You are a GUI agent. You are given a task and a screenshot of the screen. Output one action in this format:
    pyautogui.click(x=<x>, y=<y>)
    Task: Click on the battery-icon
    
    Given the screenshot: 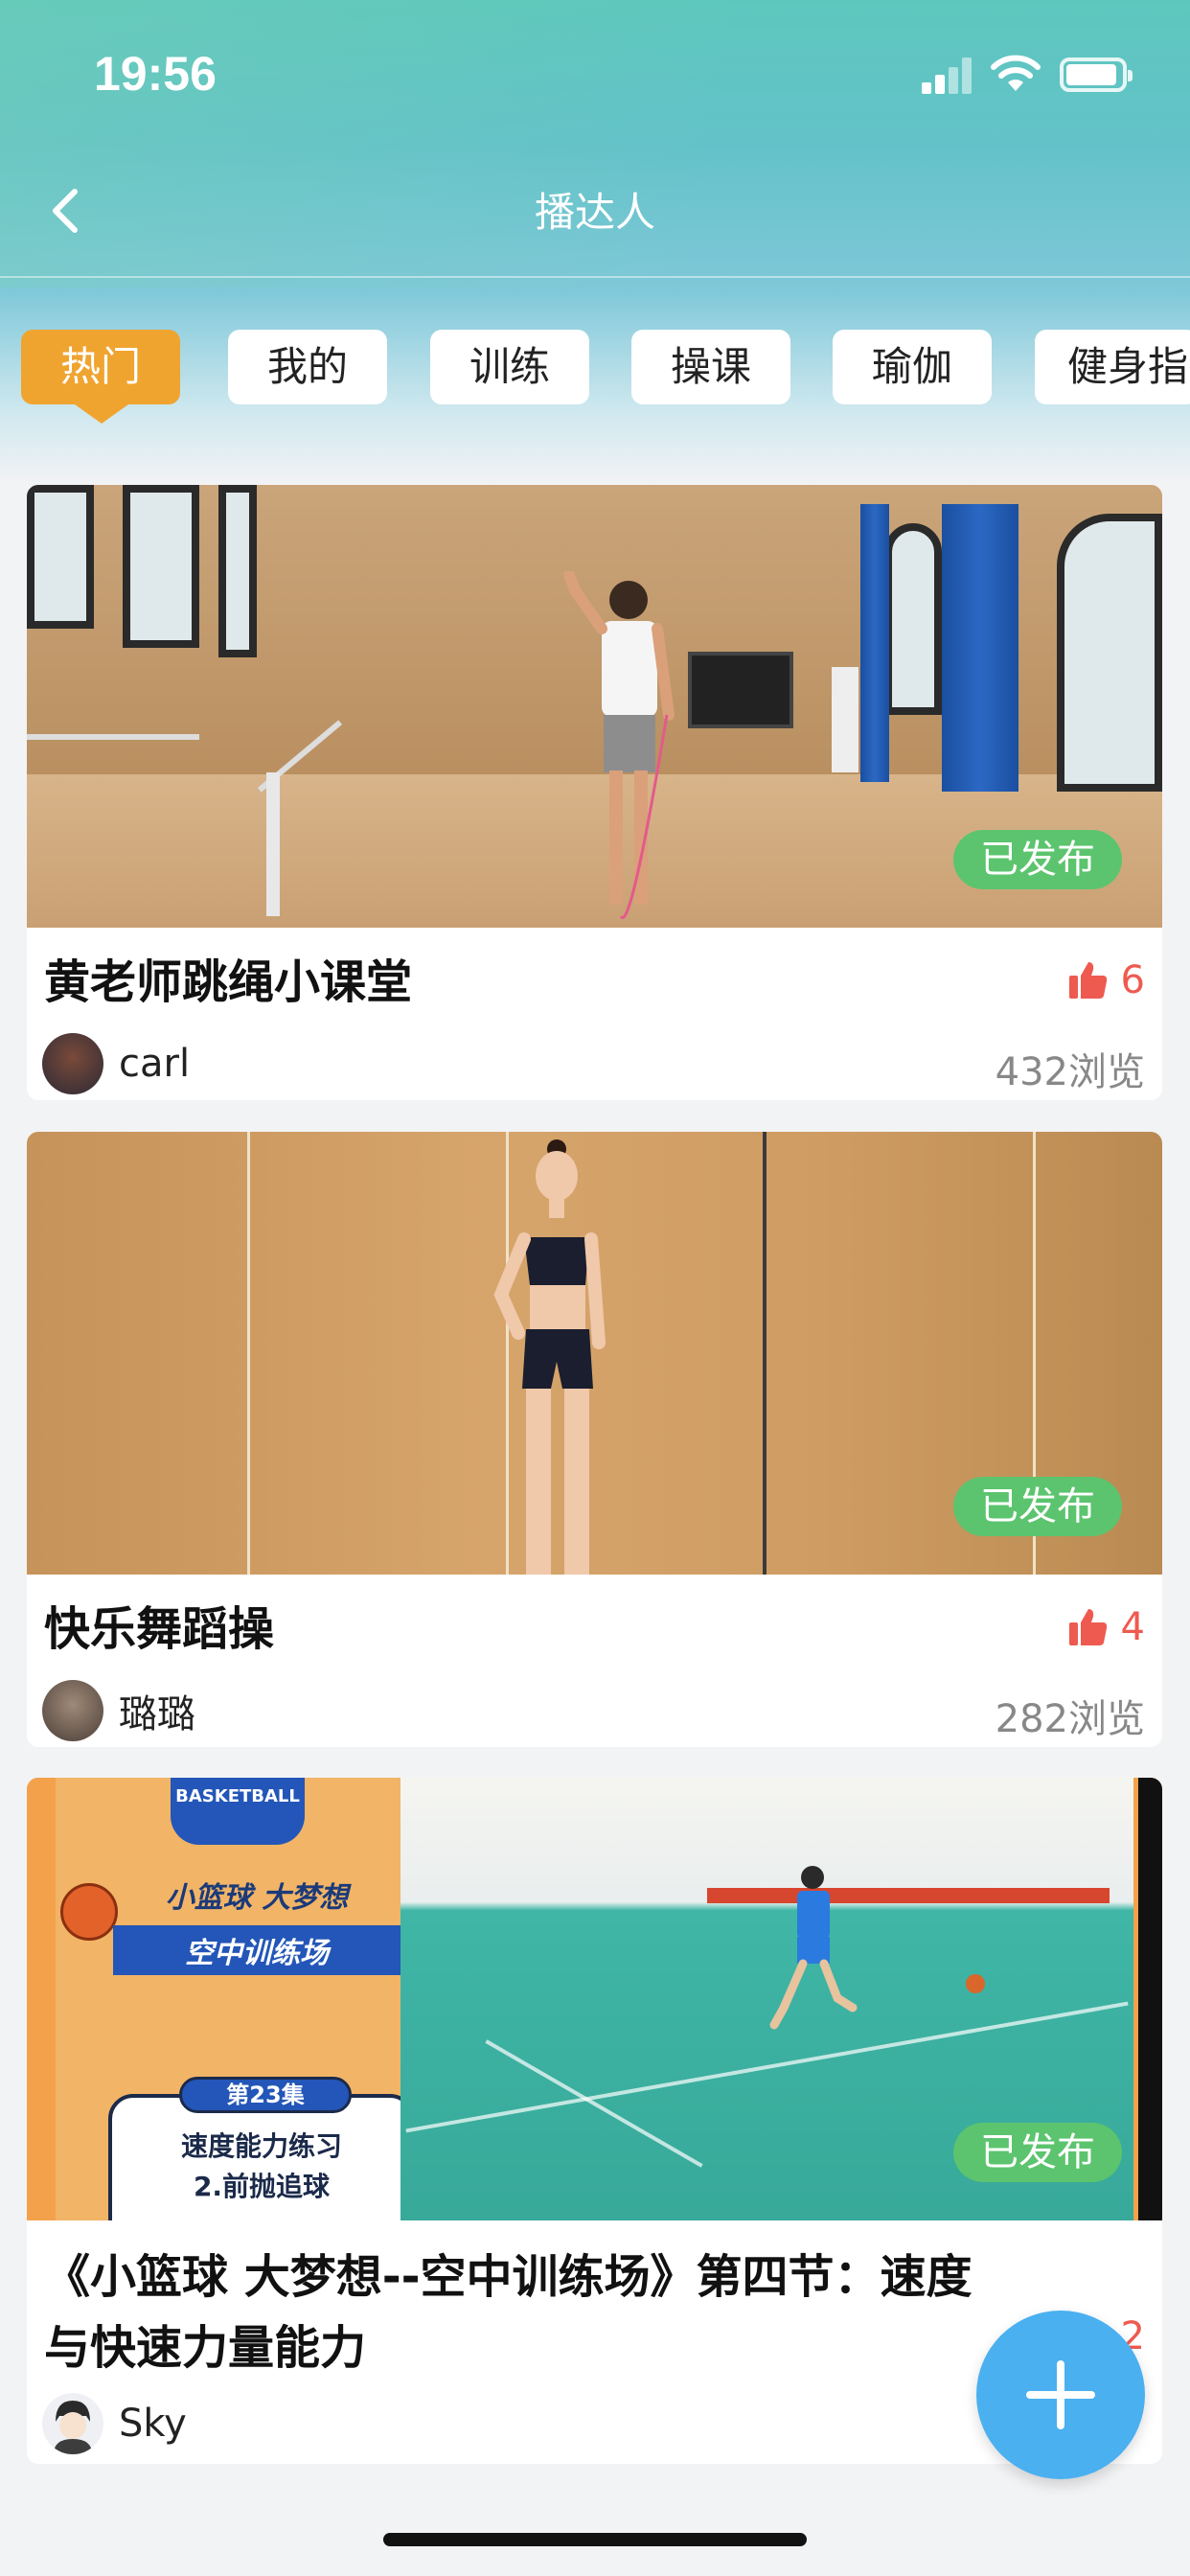 What is the action you would take?
    pyautogui.click(x=1097, y=75)
    